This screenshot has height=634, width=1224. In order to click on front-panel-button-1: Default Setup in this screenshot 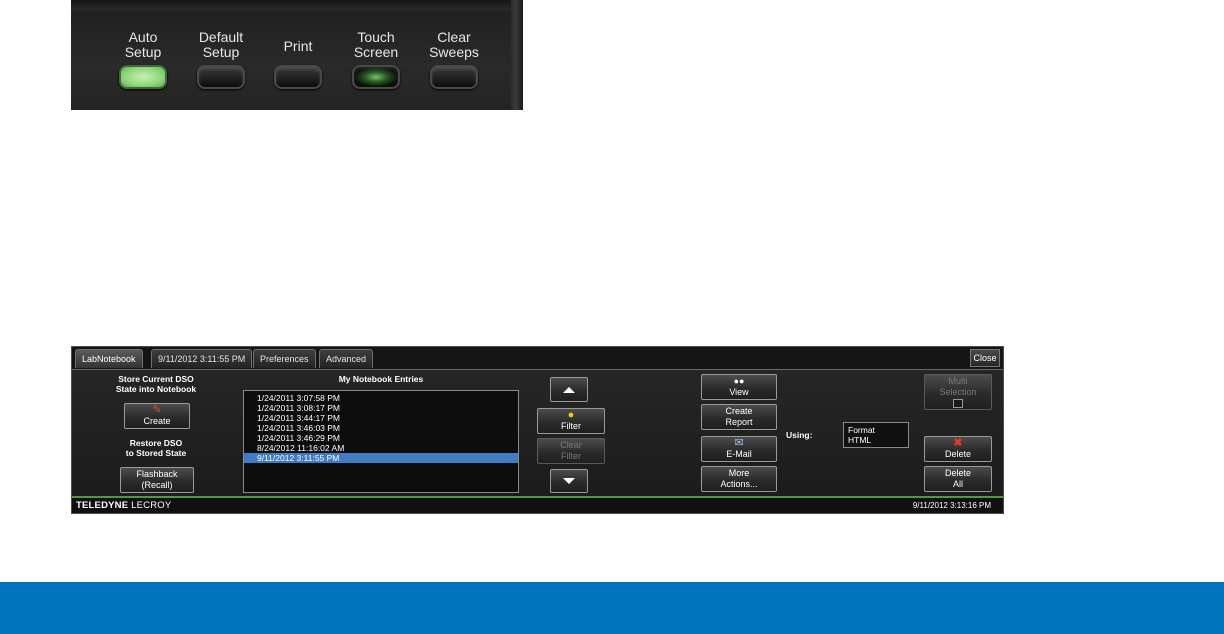, I will do `click(221, 59)`.